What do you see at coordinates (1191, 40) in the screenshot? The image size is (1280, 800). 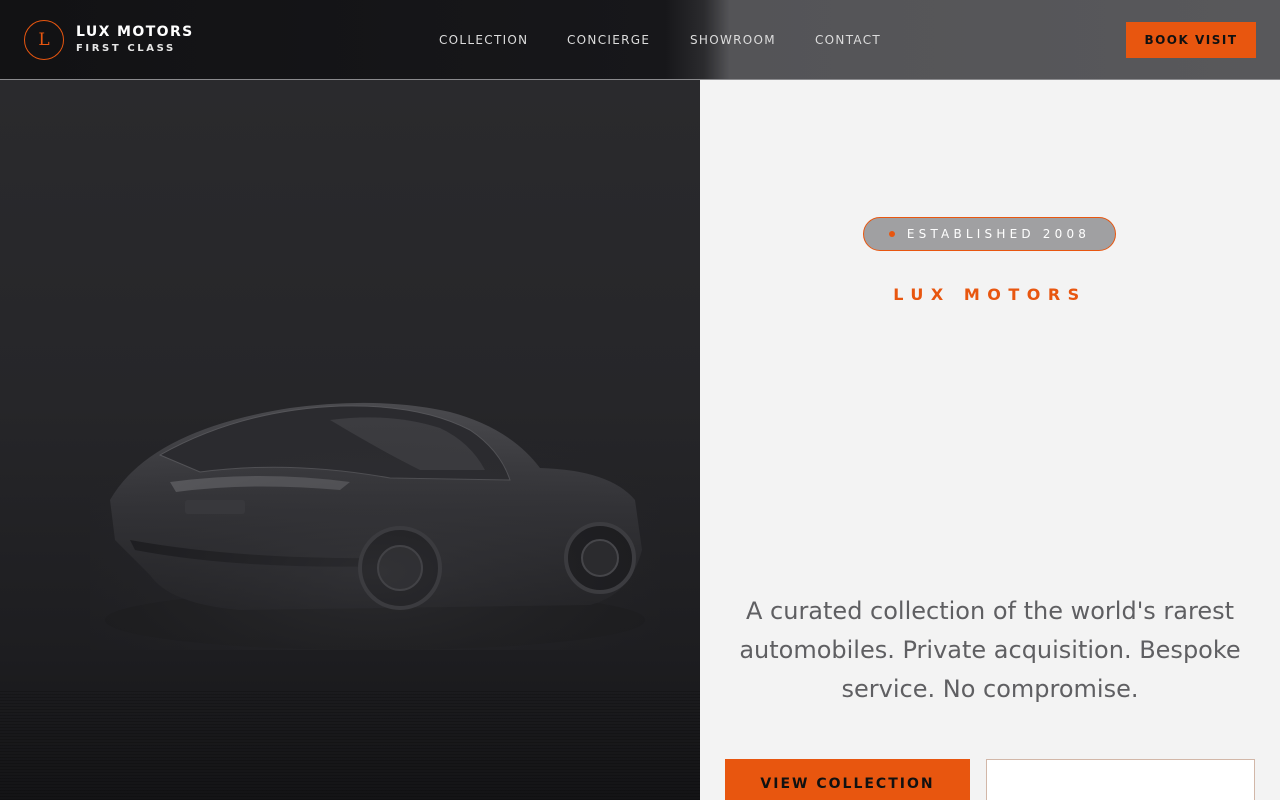 I see `book-visit-button: BOOK VISIT` at bounding box center [1191, 40].